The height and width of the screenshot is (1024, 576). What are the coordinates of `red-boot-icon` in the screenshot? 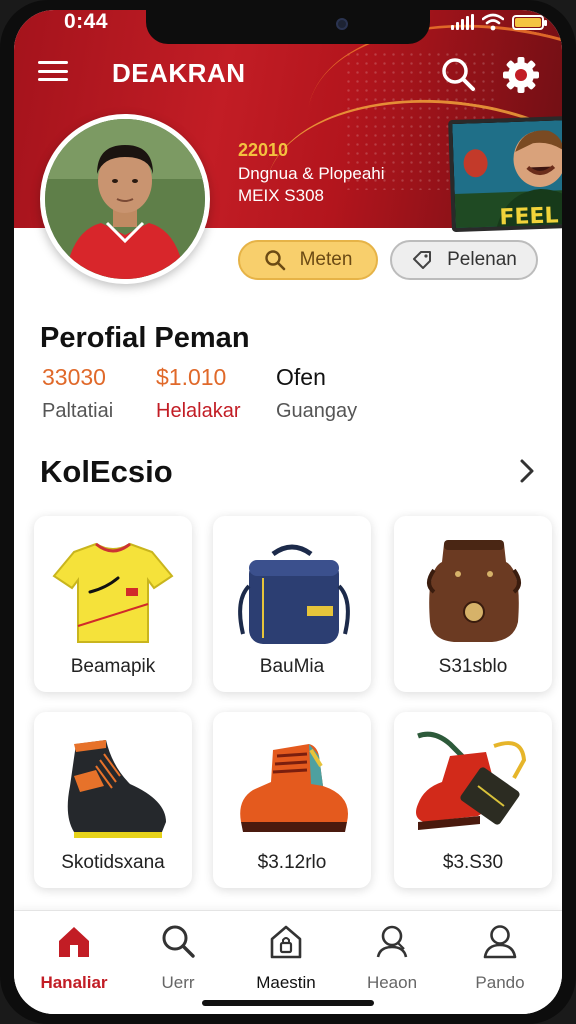 It's located at (471, 780).